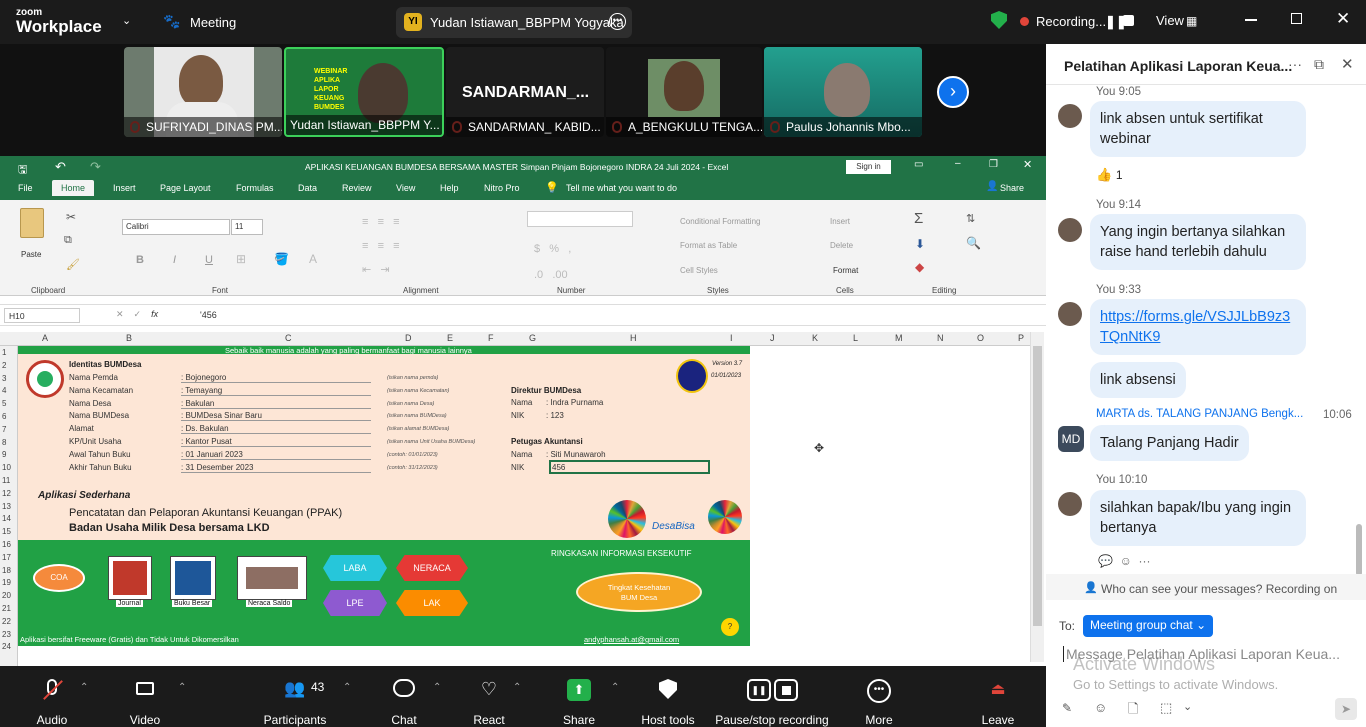 The image size is (1366, 727). I want to click on field-value: : 01 Januari 2023, so click(276, 455).